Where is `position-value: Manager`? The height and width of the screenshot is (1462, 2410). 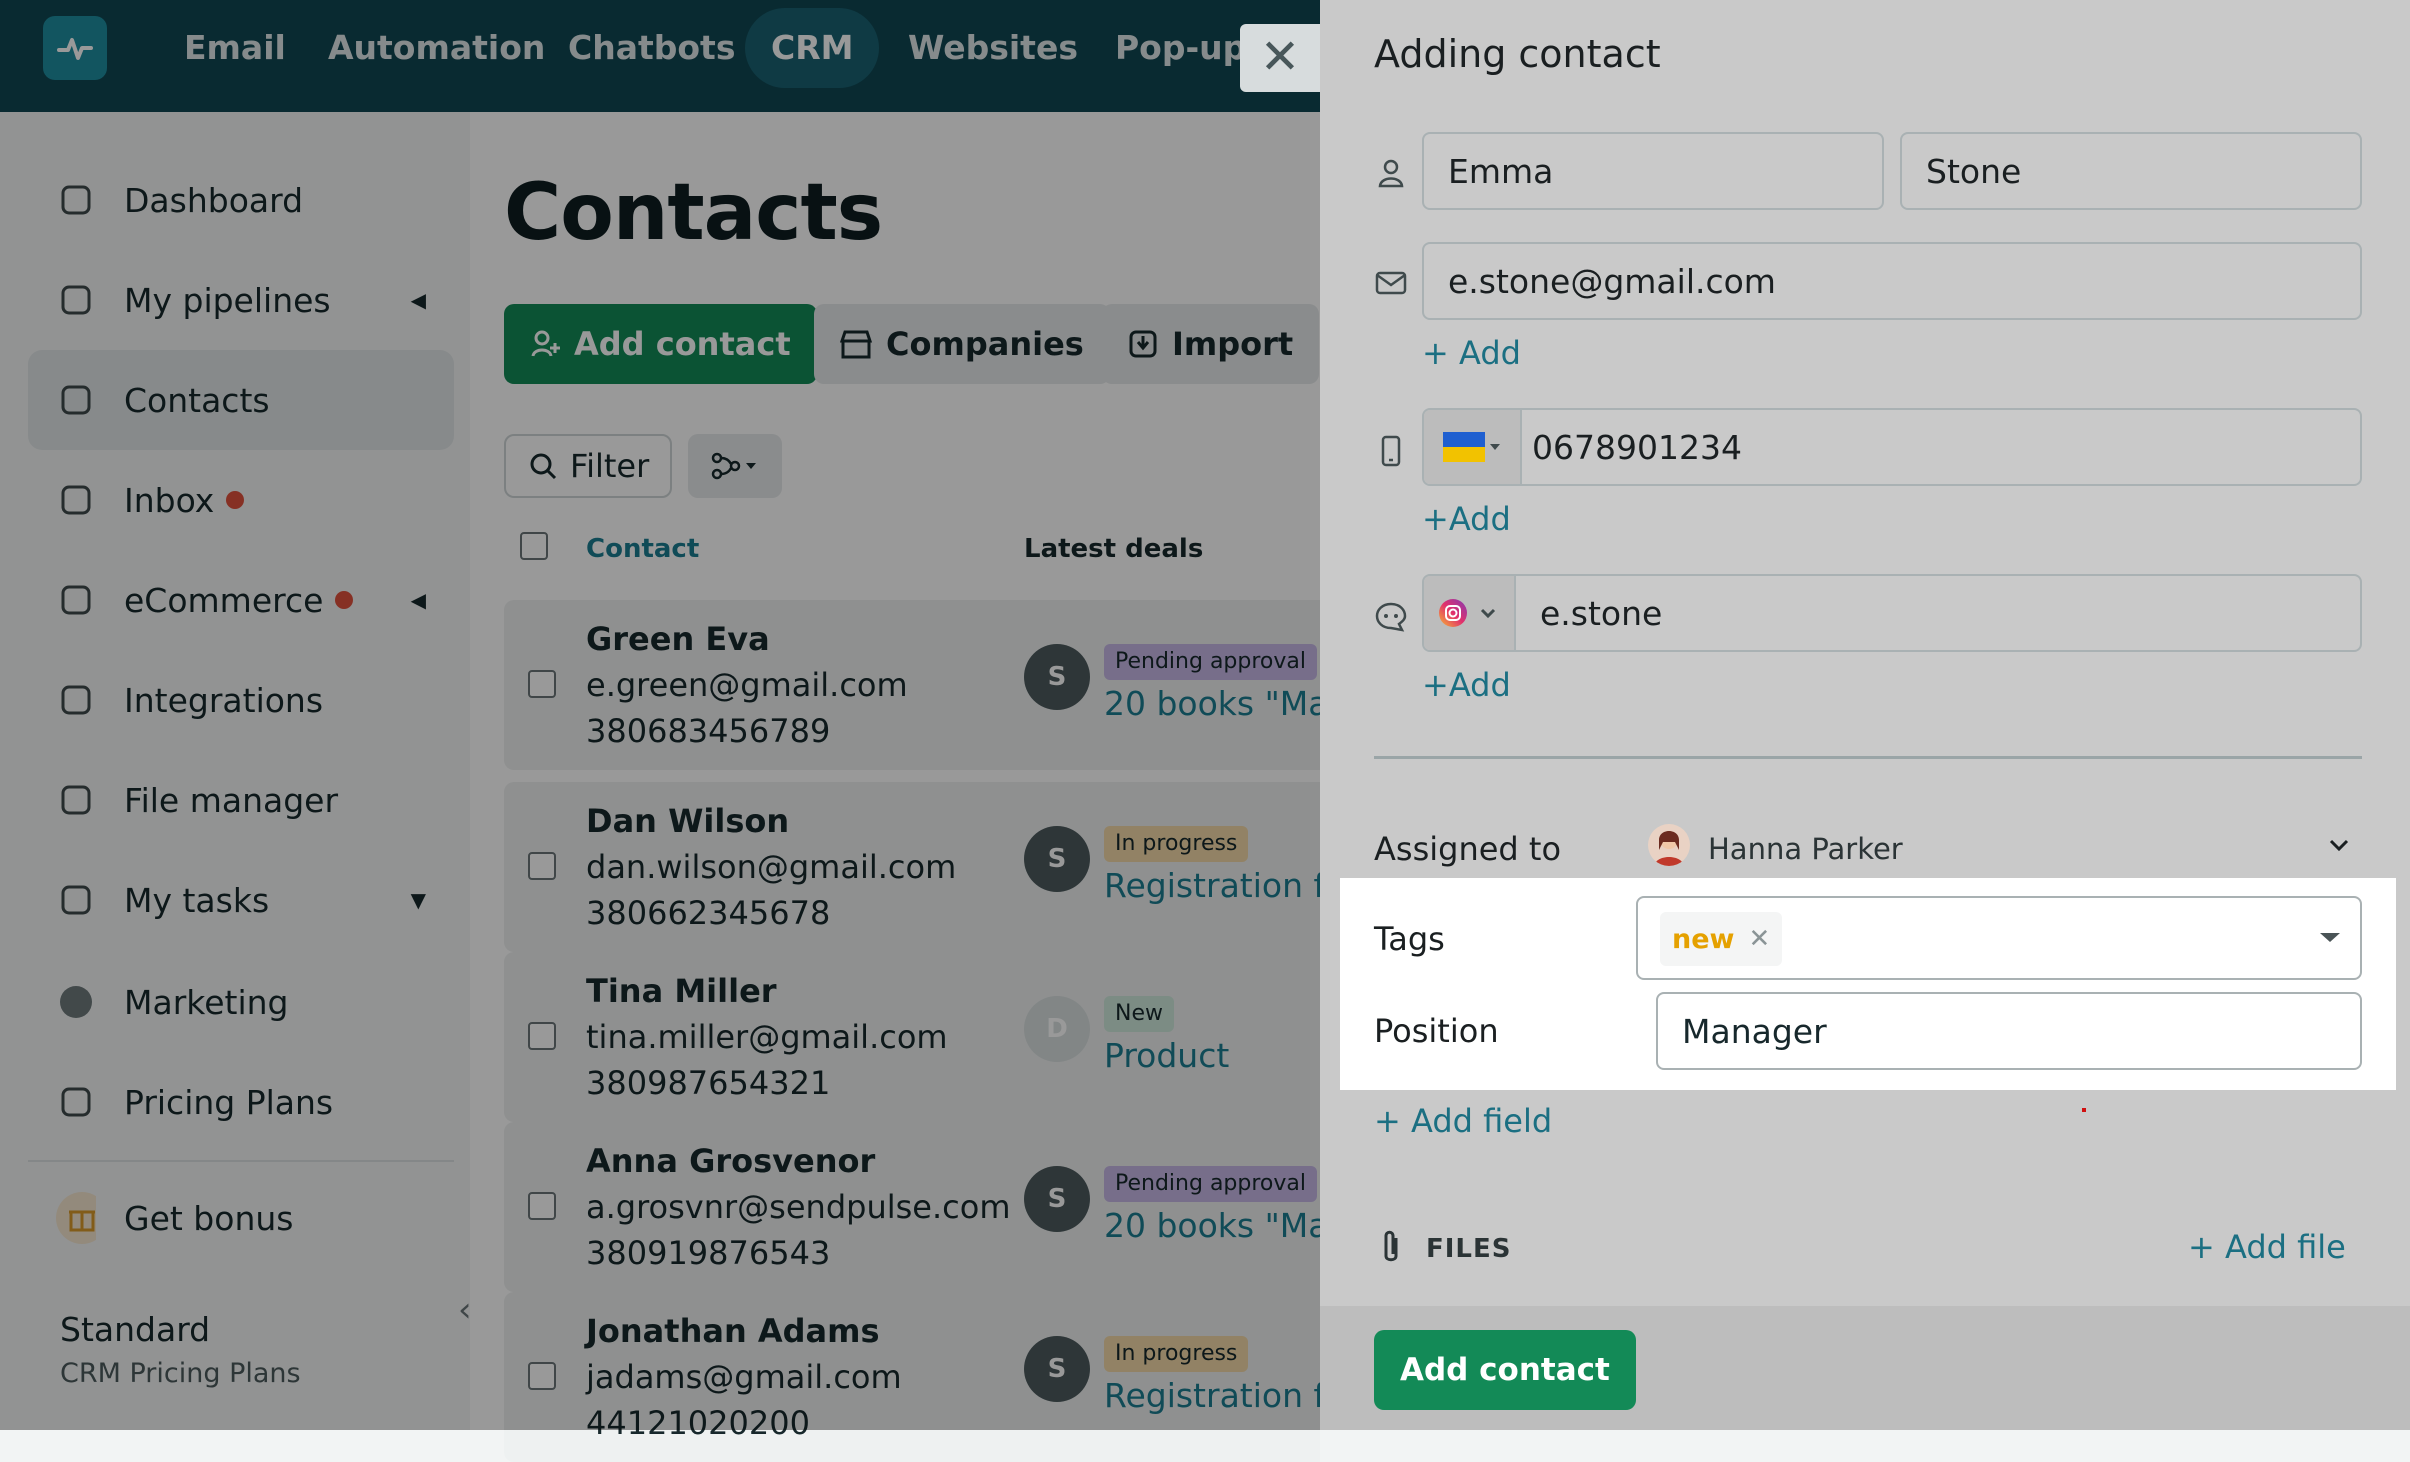
position-value: Manager is located at coordinates (1754, 1031).